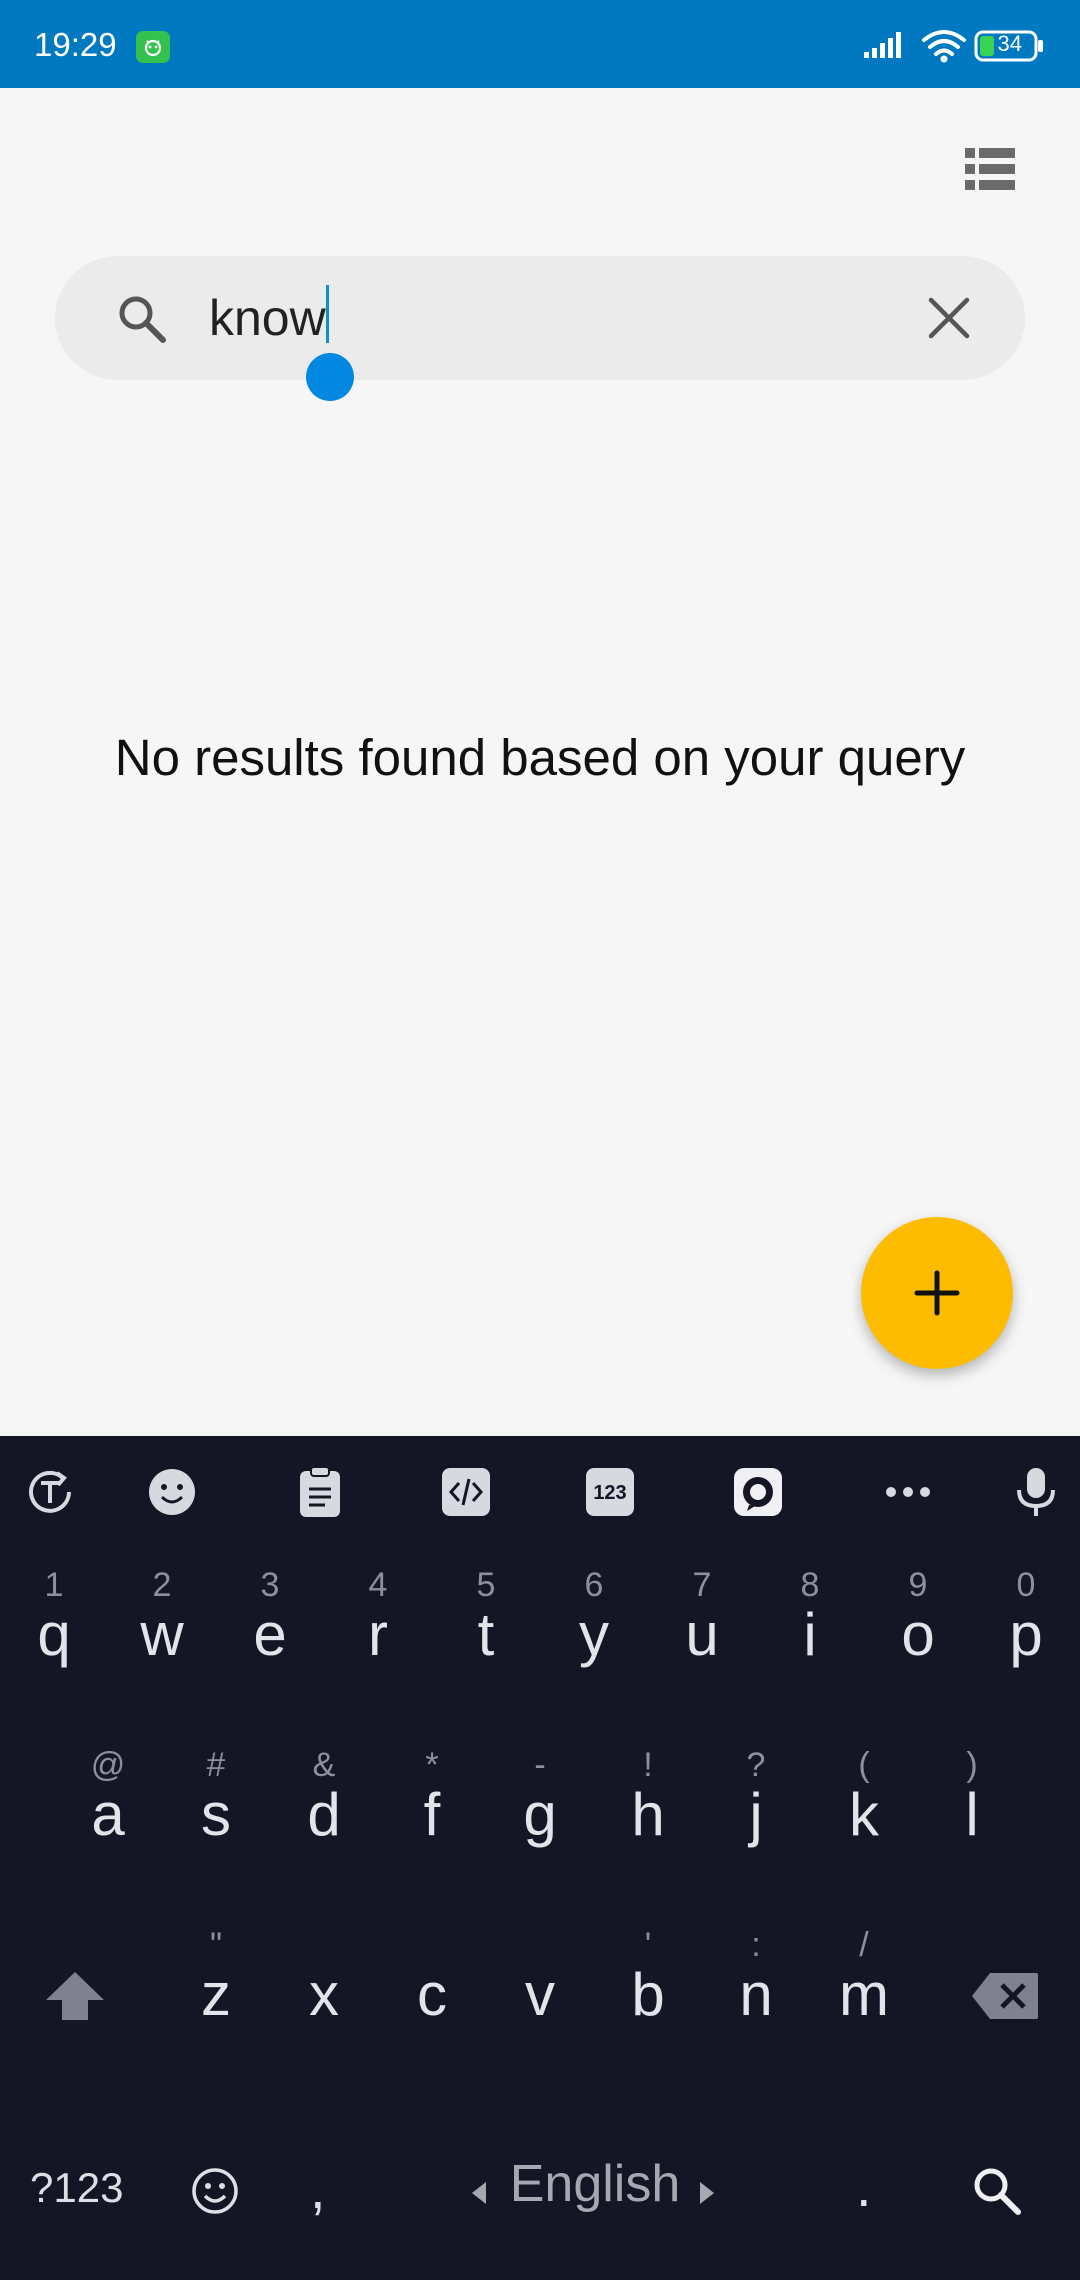 The image size is (1080, 2280). Describe the element at coordinates (540, 318) in the screenshot. I see `search-bar: know` at that location.